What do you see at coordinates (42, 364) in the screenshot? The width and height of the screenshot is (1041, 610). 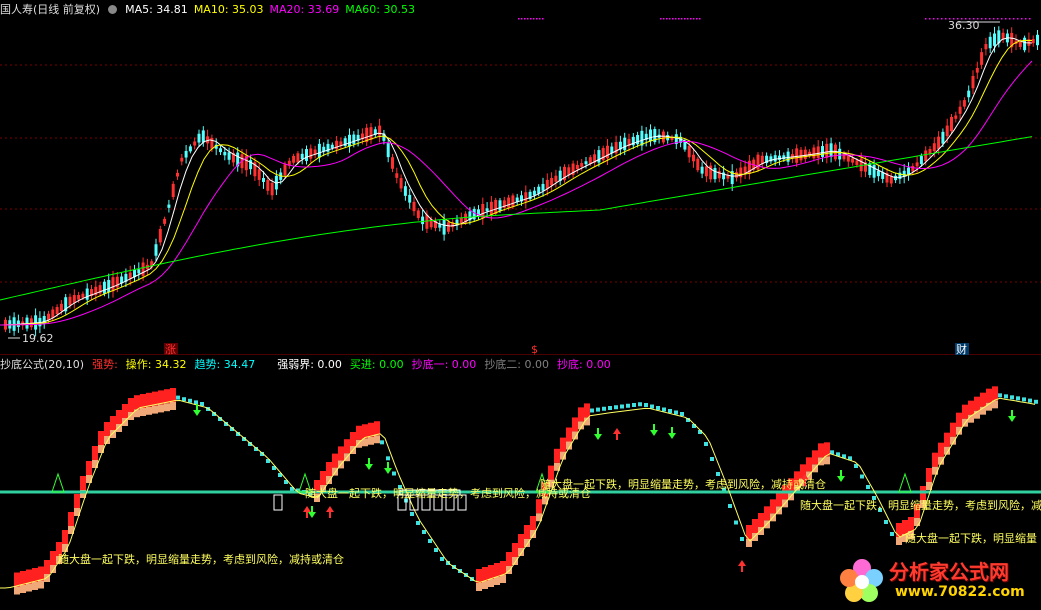 I see `indicator-name: 抄底公式(20,10)` at bounding box center [42, 364].